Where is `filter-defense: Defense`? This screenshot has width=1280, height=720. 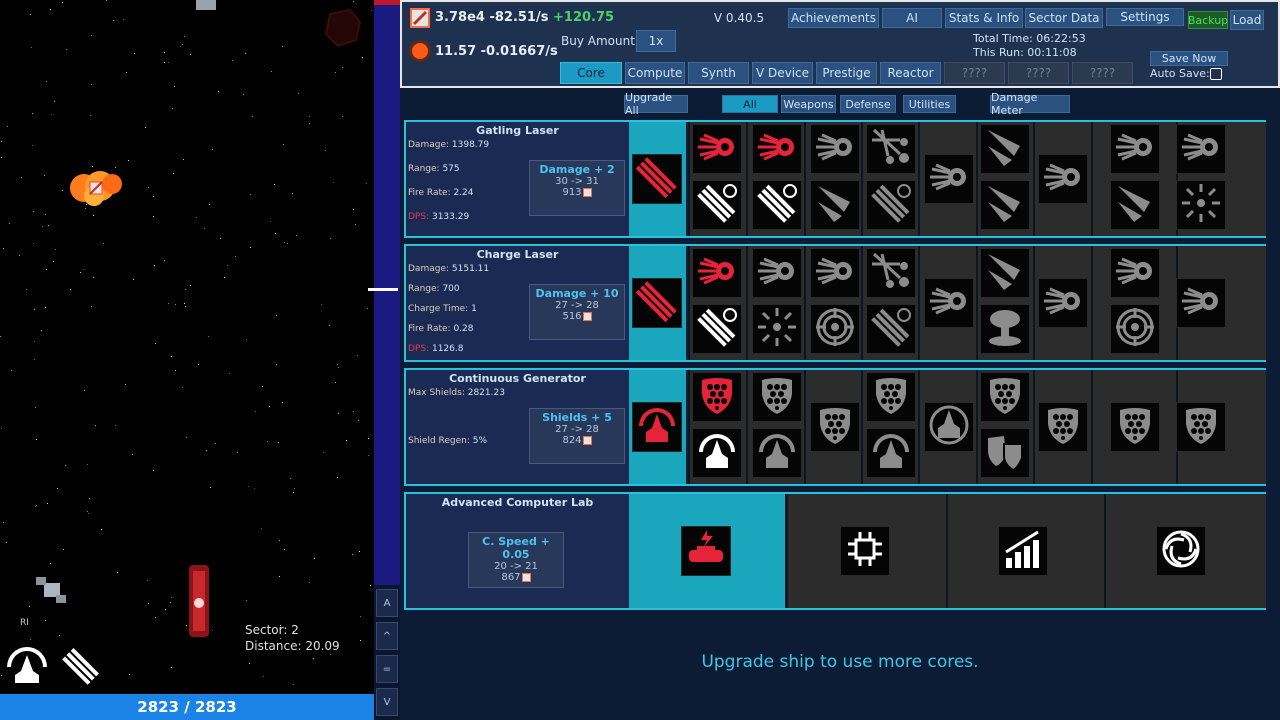
filter-defense: Defense is located at coordinates (868, 104).